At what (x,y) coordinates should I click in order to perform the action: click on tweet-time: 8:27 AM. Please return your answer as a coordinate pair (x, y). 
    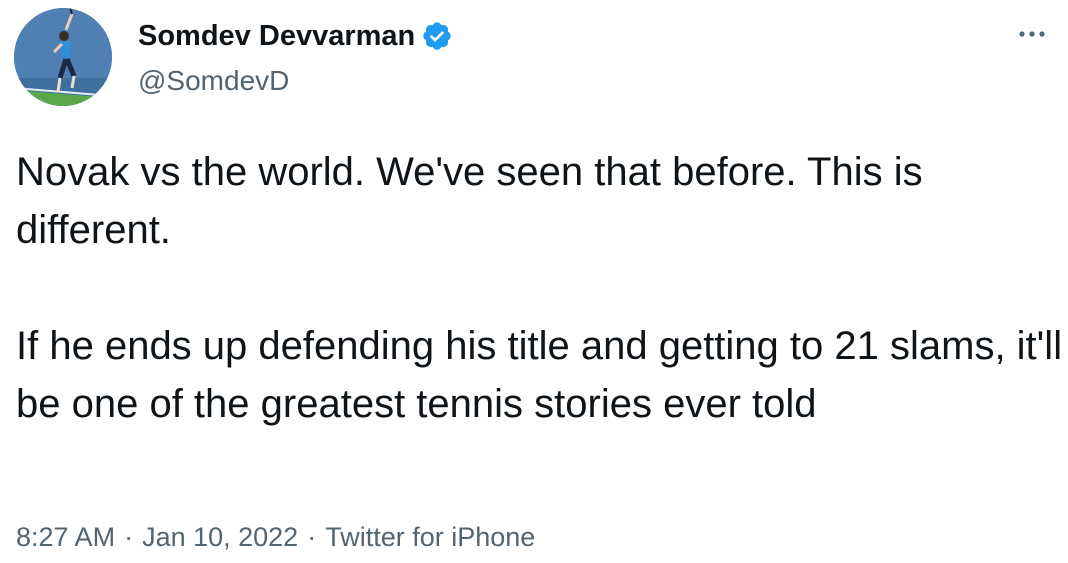
    Looking at the image, I should click on (65, 537).